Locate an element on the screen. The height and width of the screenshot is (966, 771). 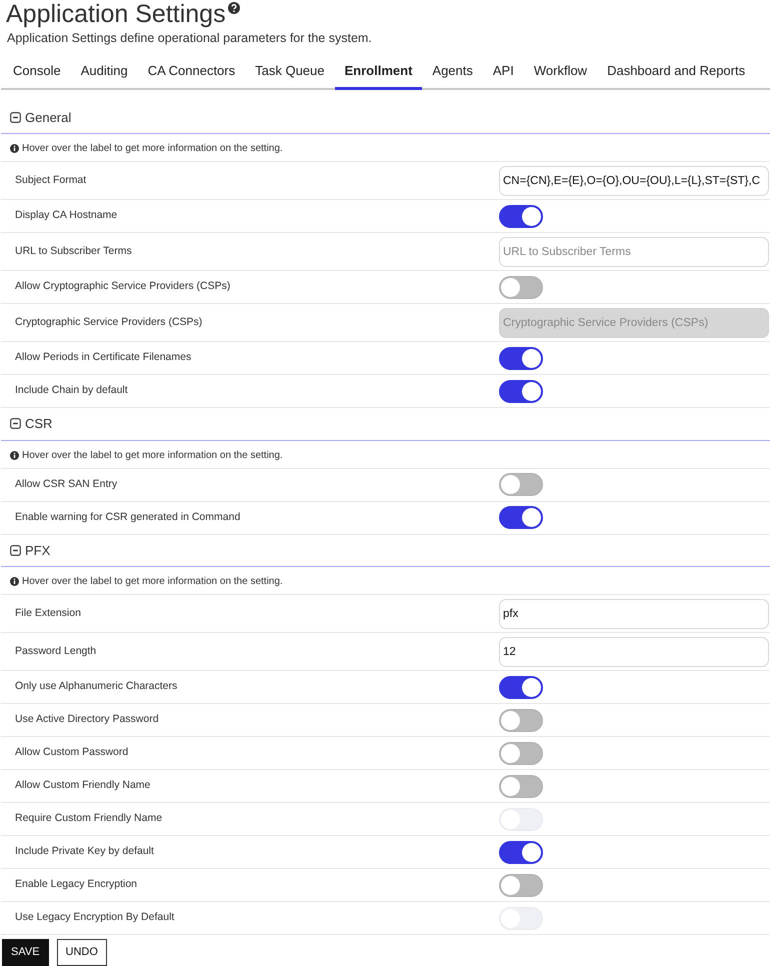
tab: Console is located at coordinates (37, 73).